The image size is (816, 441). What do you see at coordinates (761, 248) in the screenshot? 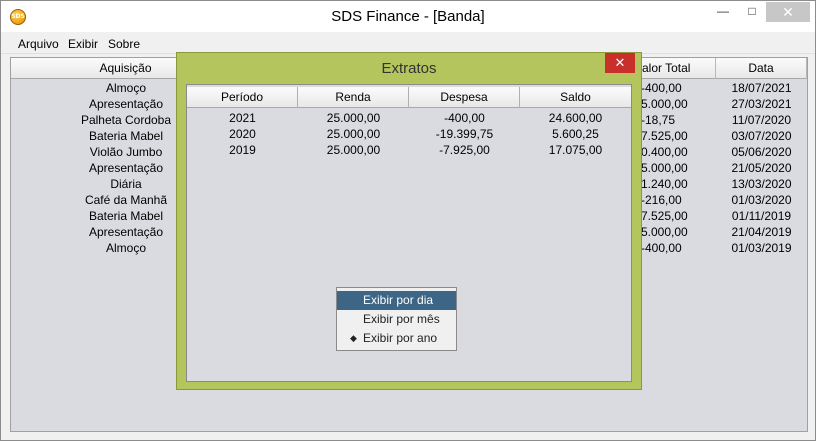
I see `cell-data: 01/03/2019` at bounding box center [761, 248].